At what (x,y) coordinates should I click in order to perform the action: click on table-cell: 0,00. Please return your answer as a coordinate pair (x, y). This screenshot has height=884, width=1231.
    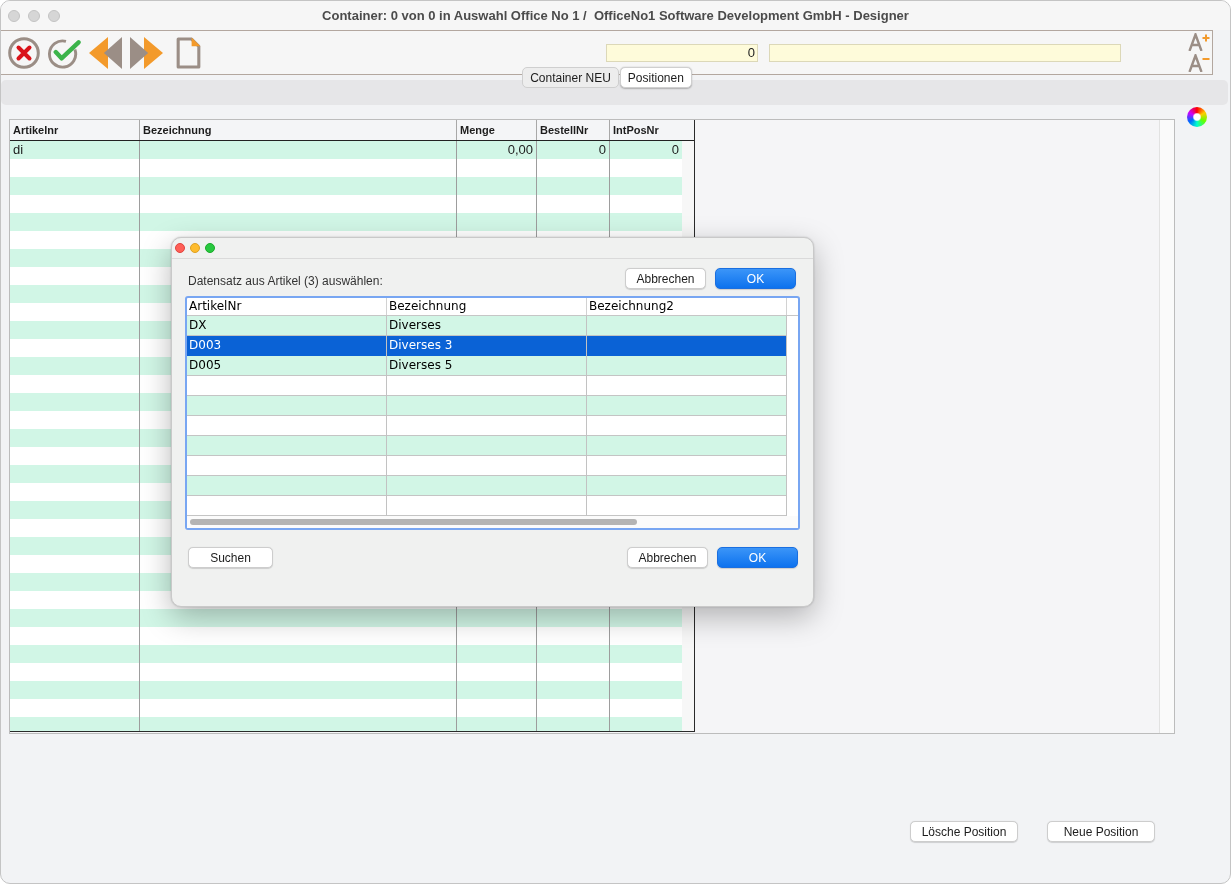
    Looking at the image, I should click on (497, 150).